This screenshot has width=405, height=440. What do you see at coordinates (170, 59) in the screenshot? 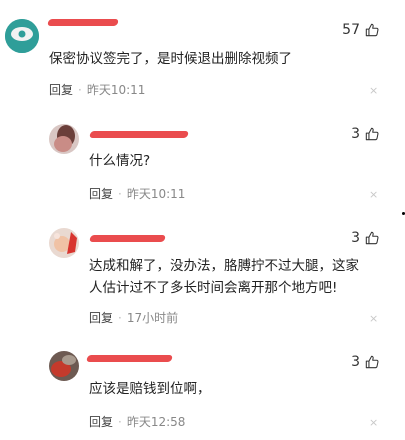
I see `comment-text: 保密协议签完了，是时候退出删除视频了` at bounding box center [170, 59].